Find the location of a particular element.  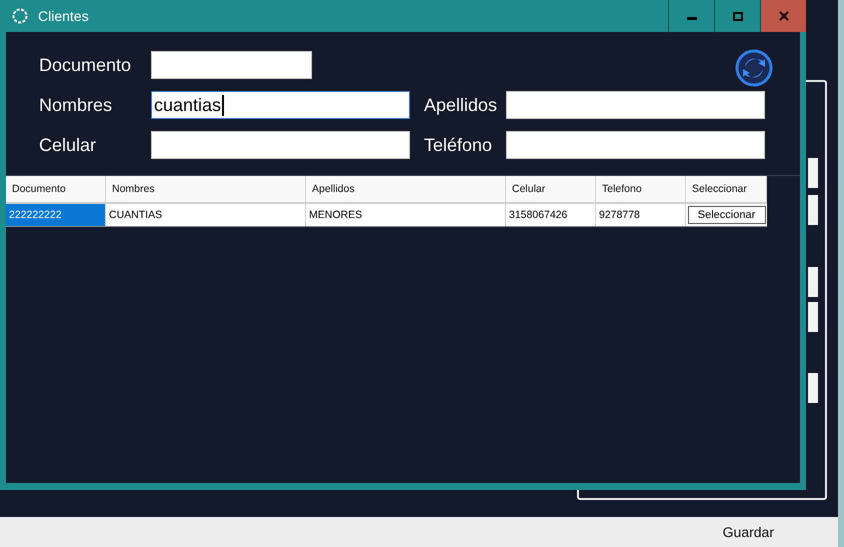

field-label: Celular is located at coordinates (68, 145).